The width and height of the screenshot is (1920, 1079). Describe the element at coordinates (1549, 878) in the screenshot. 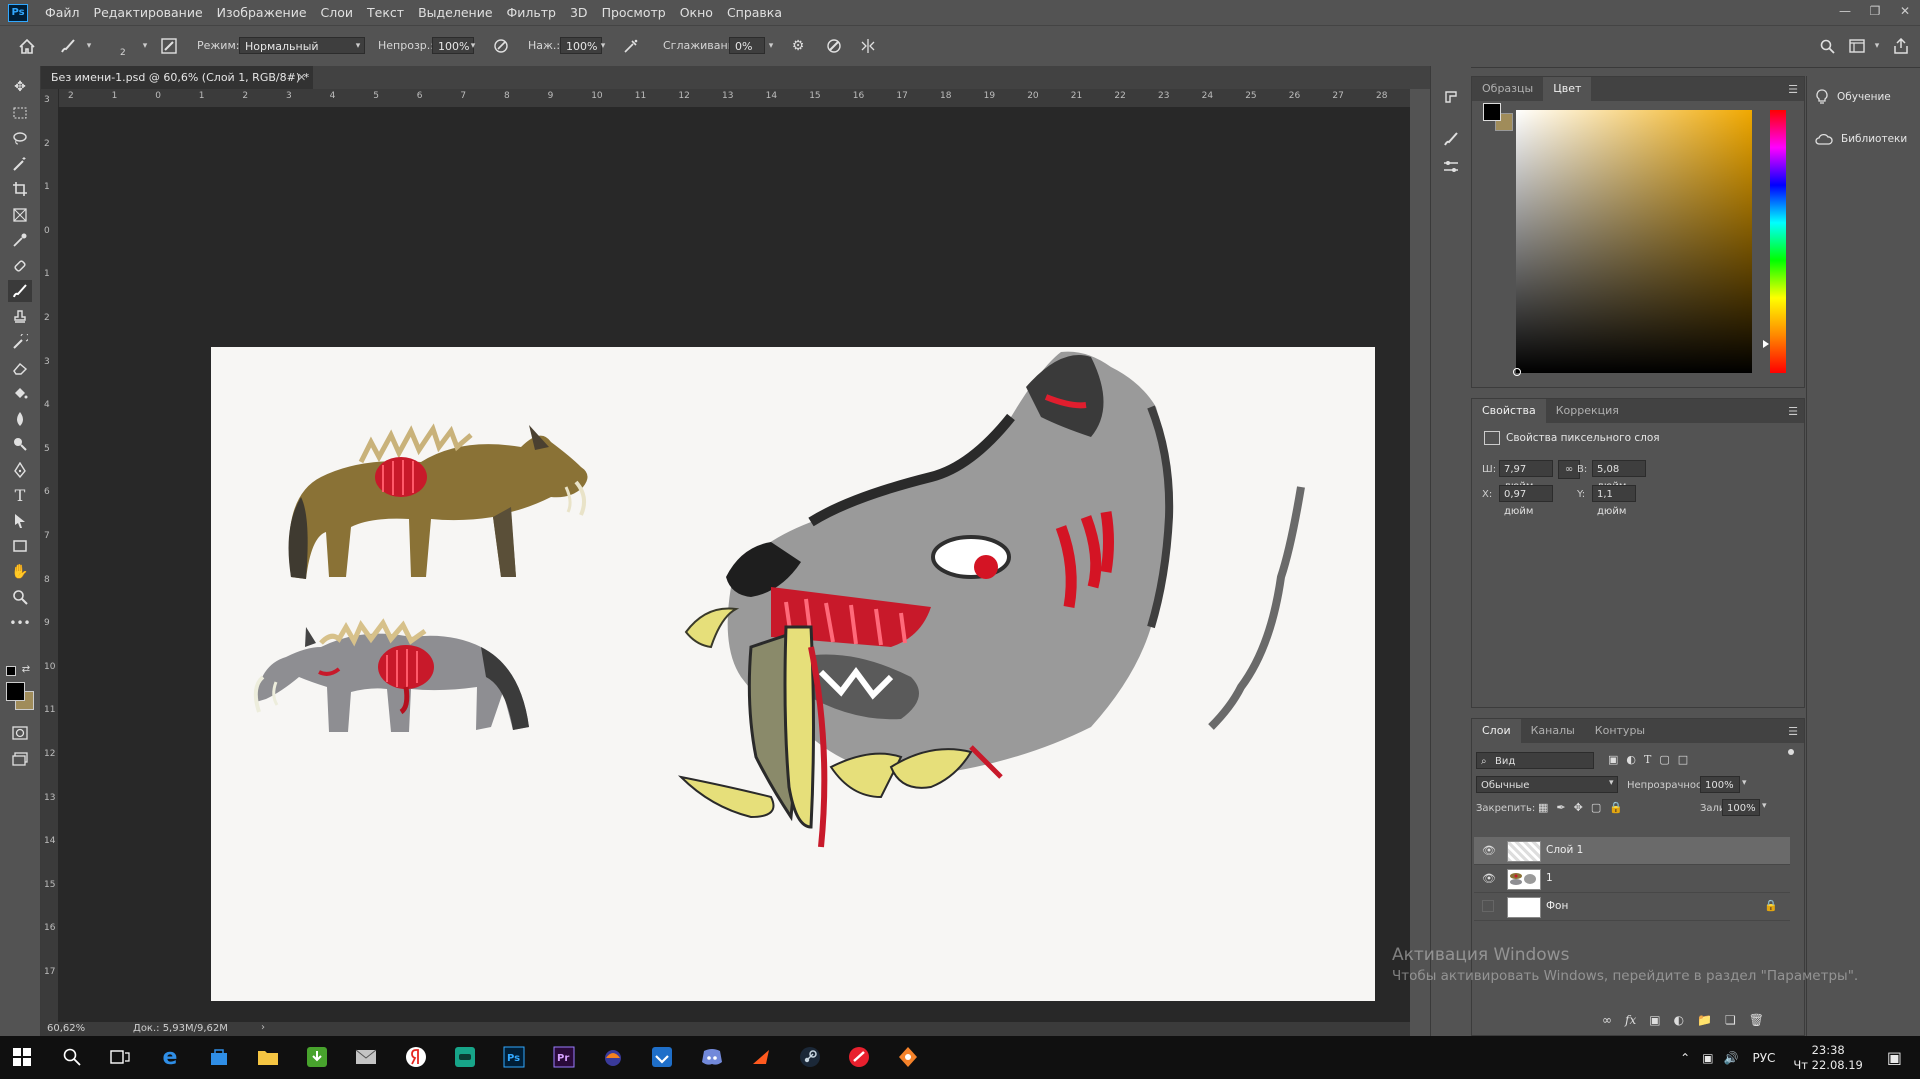

I see `layer-name: 1` at that location.